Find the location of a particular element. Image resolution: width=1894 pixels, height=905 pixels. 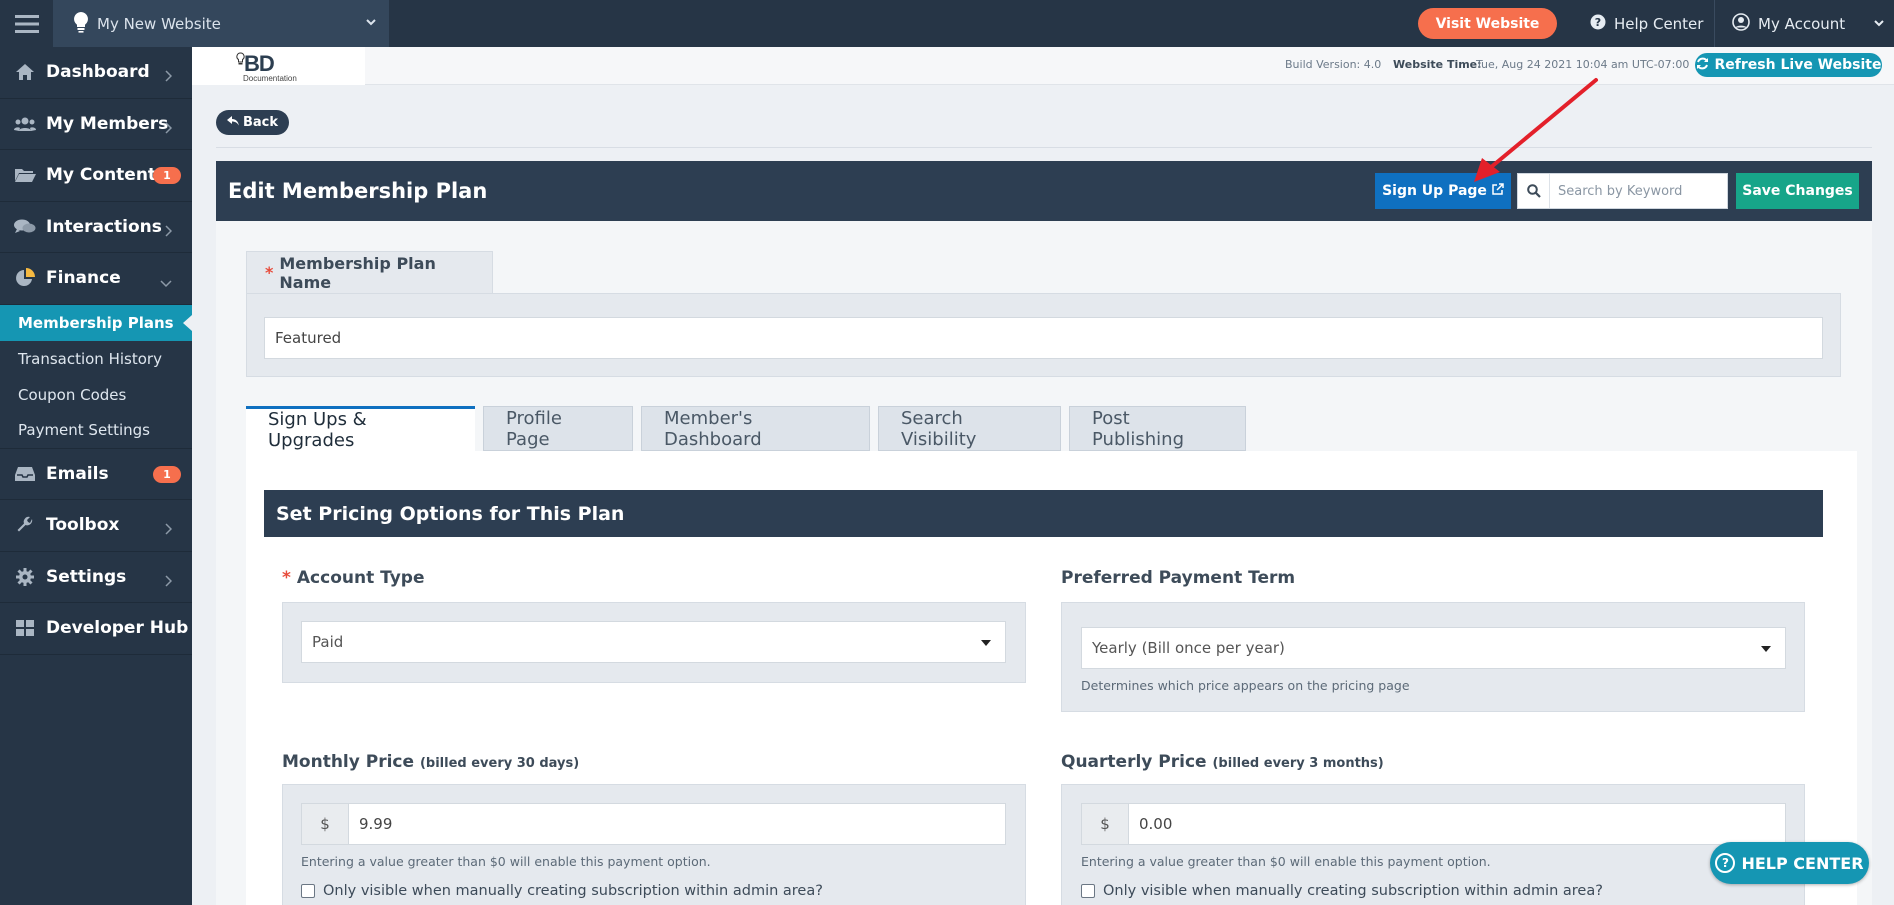

sidebar-item-toolbox: Toolbox is located at coordinates (96, 526).